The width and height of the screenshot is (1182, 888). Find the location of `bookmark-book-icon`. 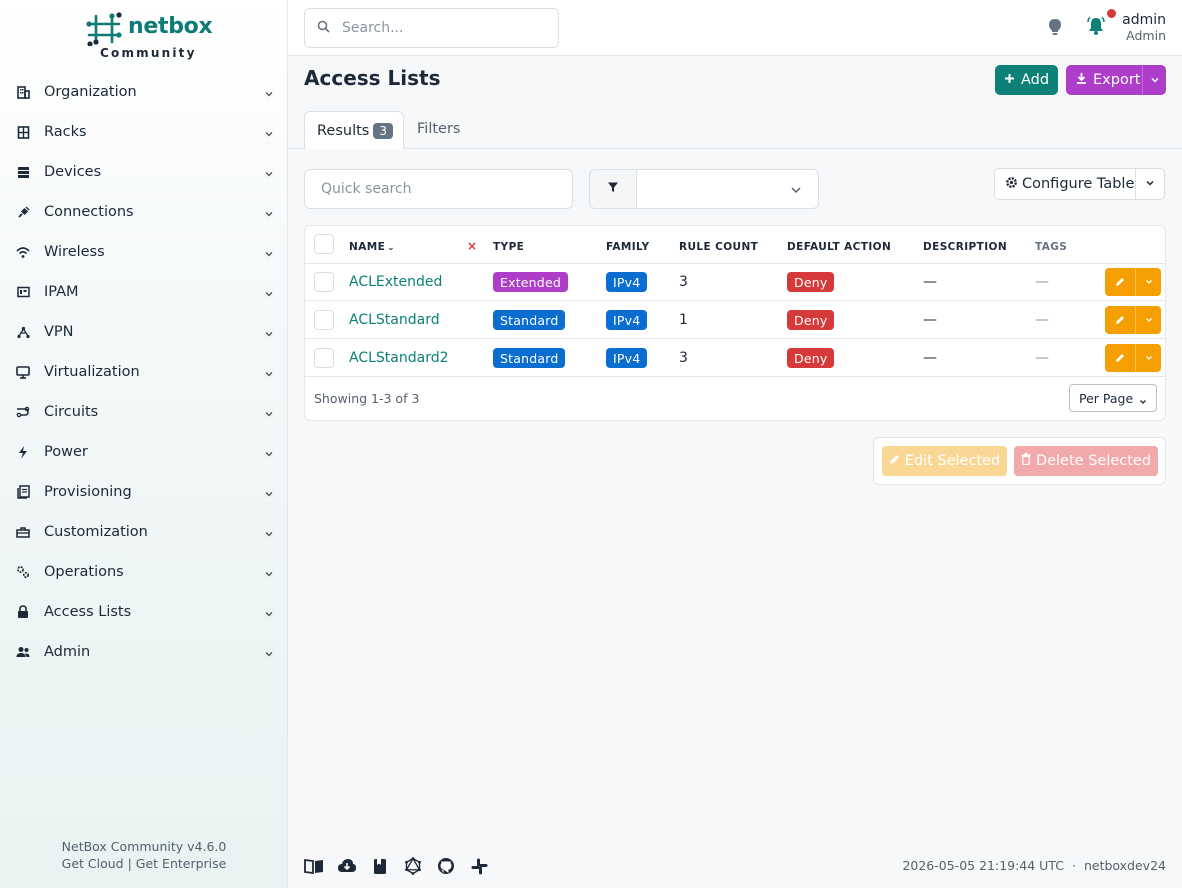

bookmark-book-icon is located at coordinates (380, 866).